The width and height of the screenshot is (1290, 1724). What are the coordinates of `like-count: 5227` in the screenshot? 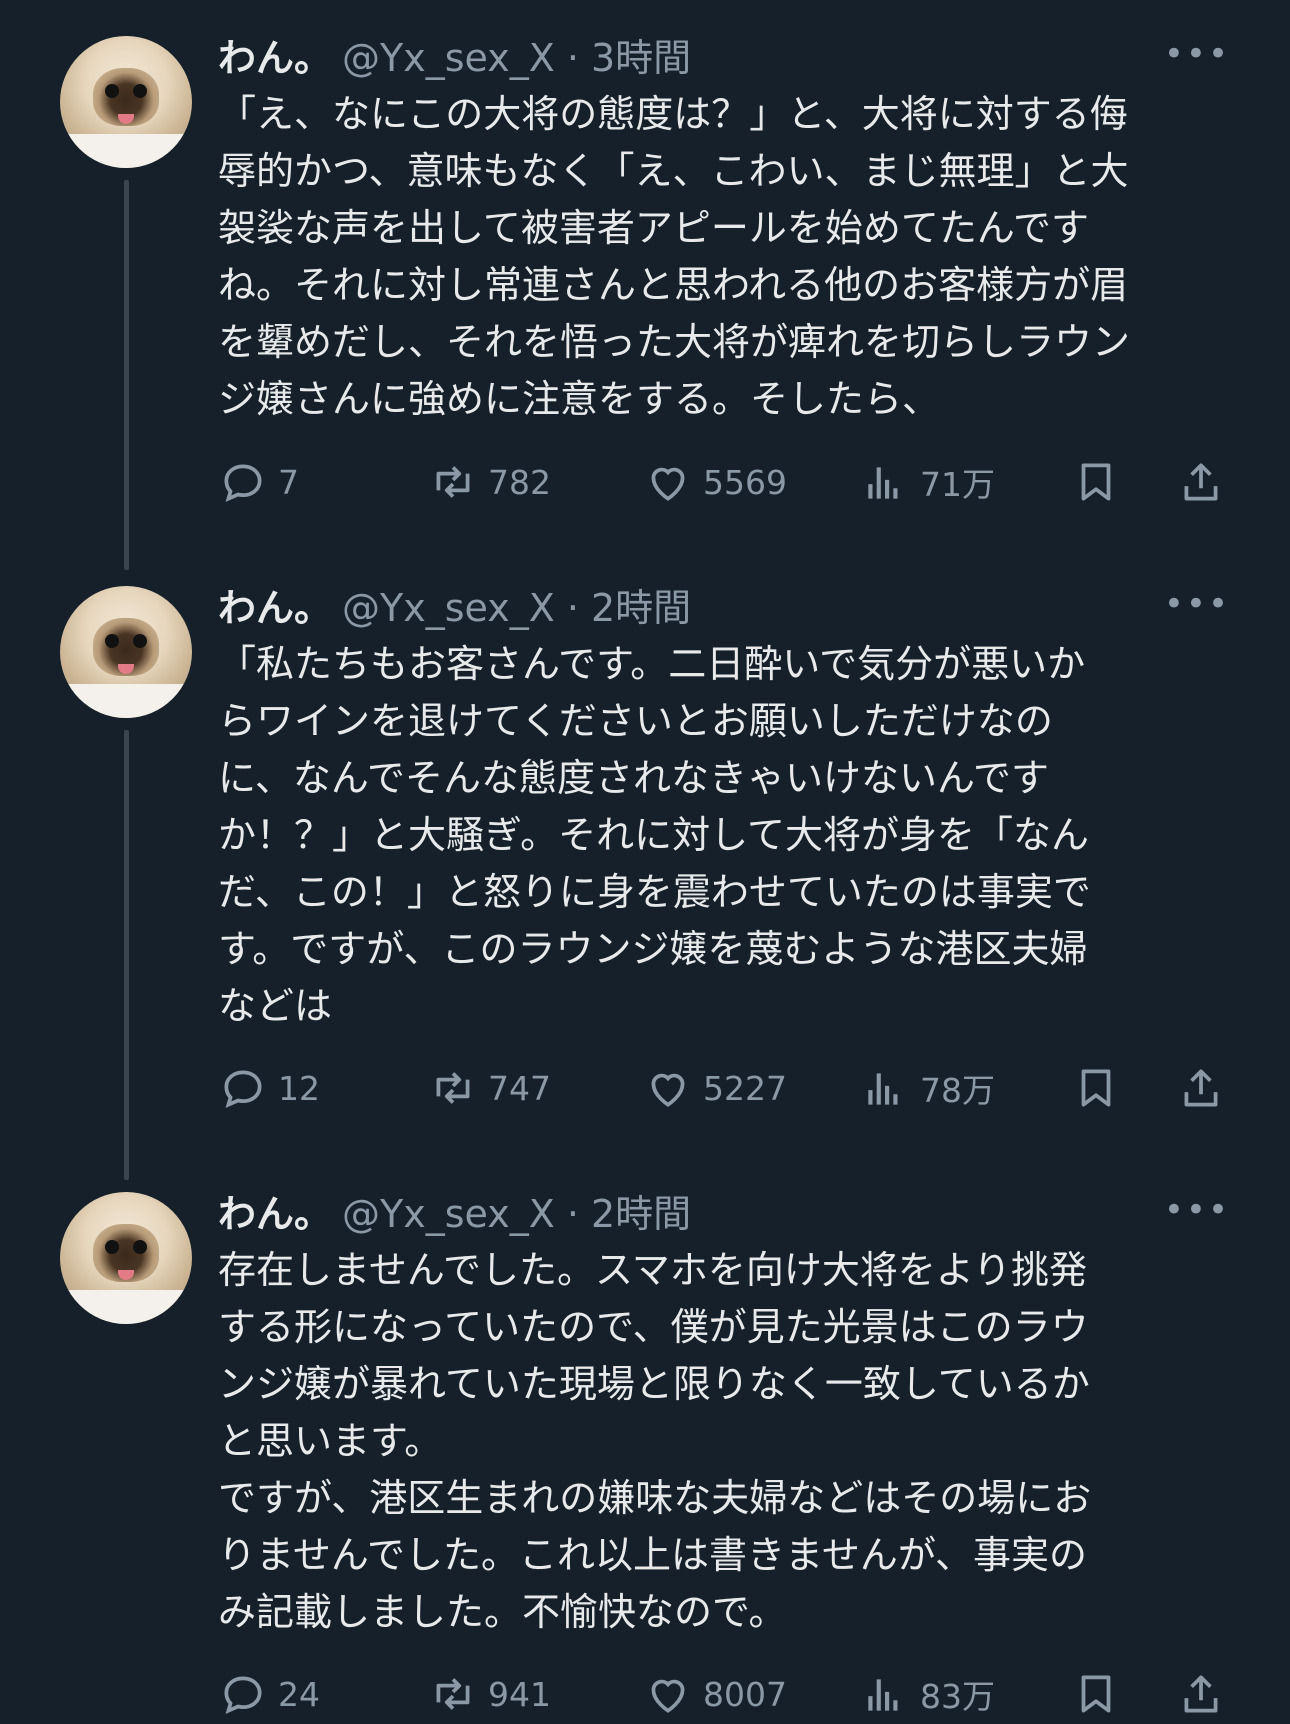 It's located at (745, 1088).